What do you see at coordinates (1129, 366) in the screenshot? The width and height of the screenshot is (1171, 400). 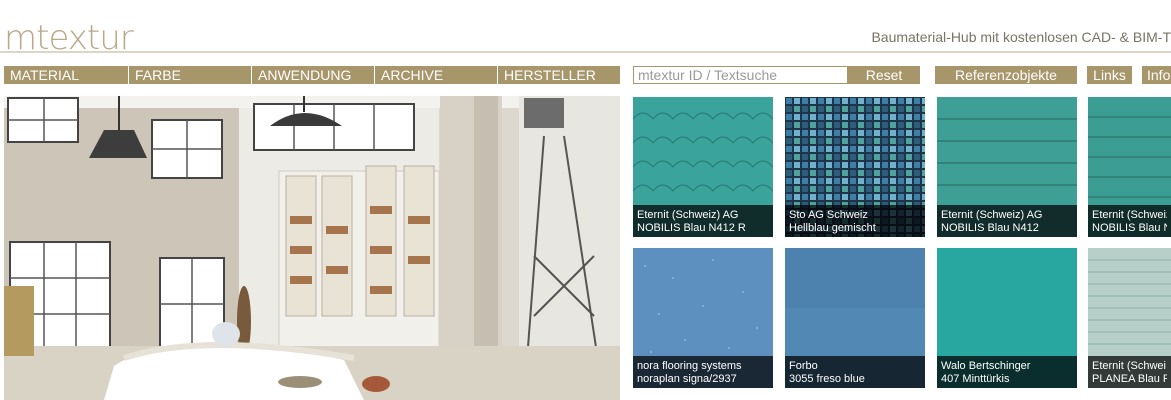 I see `tile-manufacturer: Eternit (Schwei` at bounding box center [1129, 366].